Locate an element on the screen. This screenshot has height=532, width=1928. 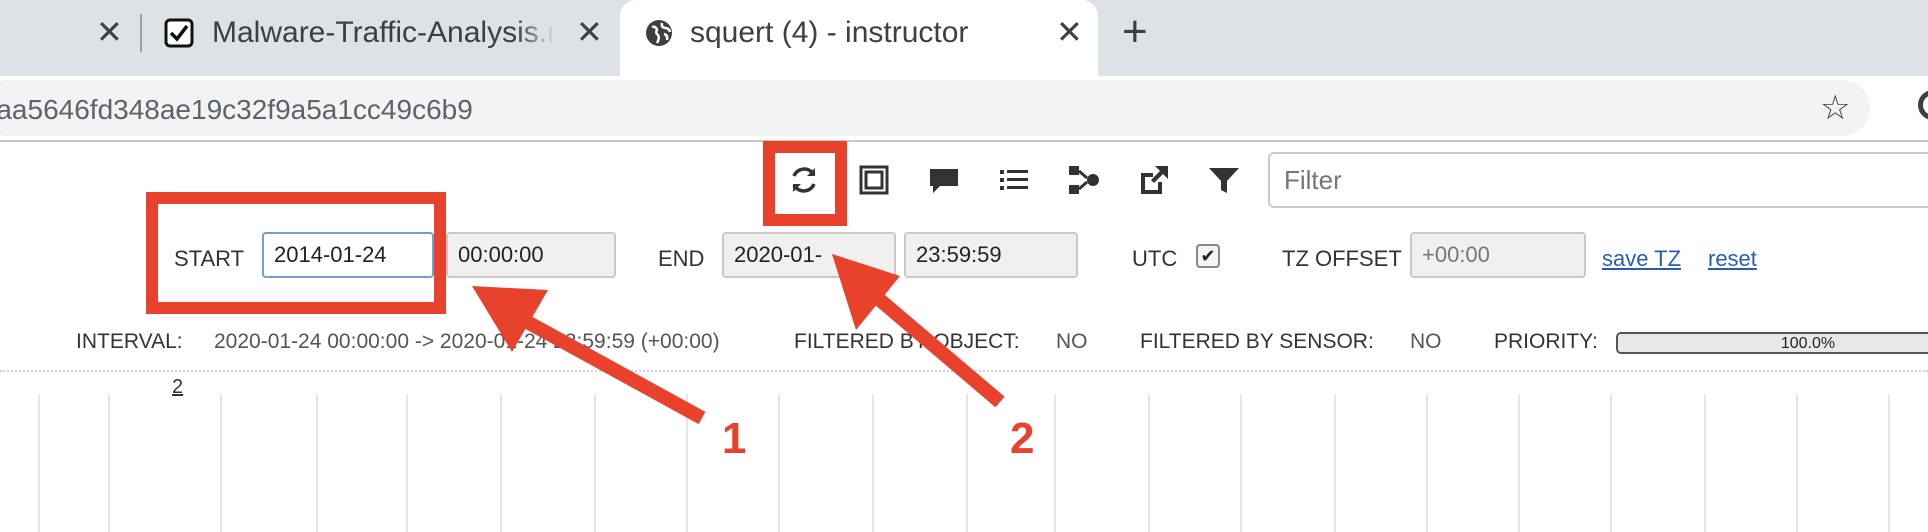
browser-tab-malware: Malware-Traffic-Analysis.n ✕ is located at coordinates (381, 33).